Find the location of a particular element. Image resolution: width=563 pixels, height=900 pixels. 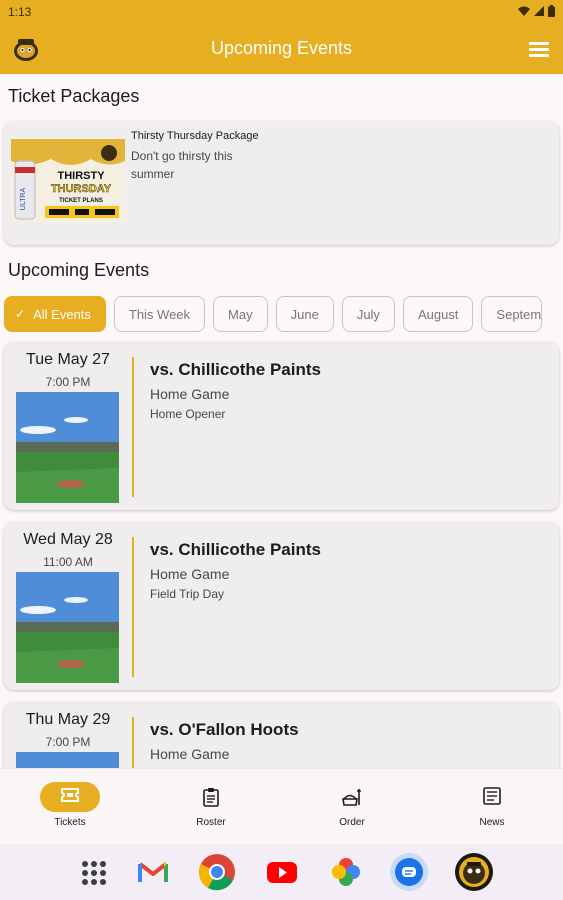

app-bar: Upcoming Events is located at coordinates (281, 49).